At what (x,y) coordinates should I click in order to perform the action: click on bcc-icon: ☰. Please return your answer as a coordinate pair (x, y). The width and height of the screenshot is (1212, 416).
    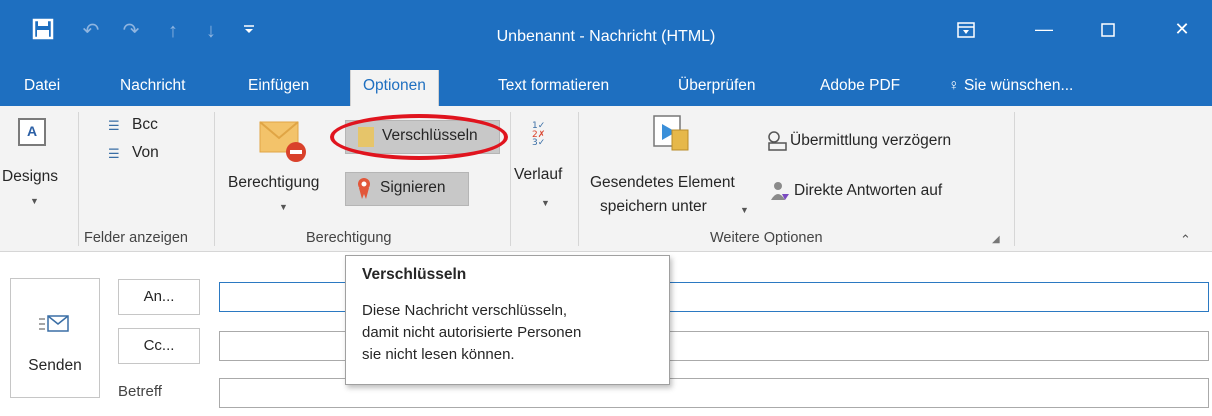
    Looking at the image, I should click on (114, 125).